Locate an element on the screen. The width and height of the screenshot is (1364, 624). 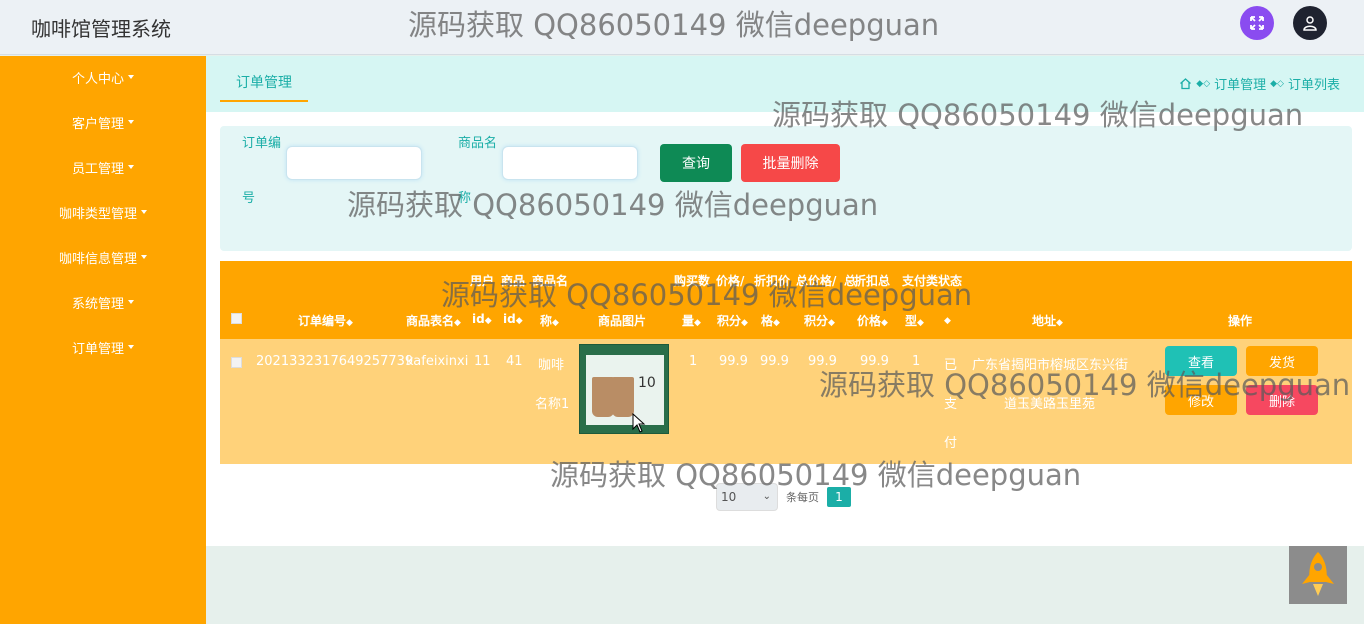
sidebar-item-system: 系统管理 is located at coordinates (103, 302).